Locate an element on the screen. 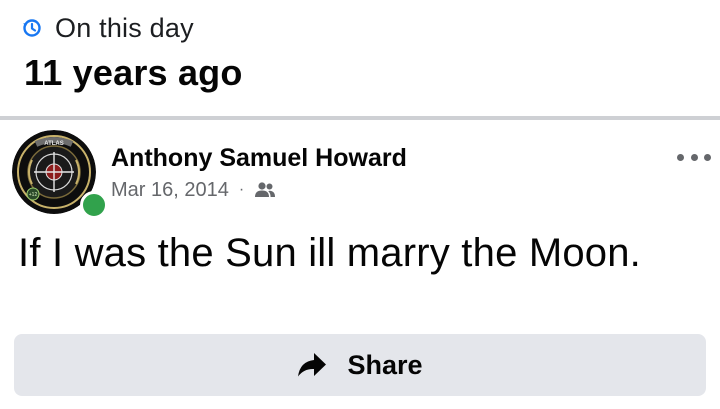  memory-row: On this day is located at coordinates (108, 28).